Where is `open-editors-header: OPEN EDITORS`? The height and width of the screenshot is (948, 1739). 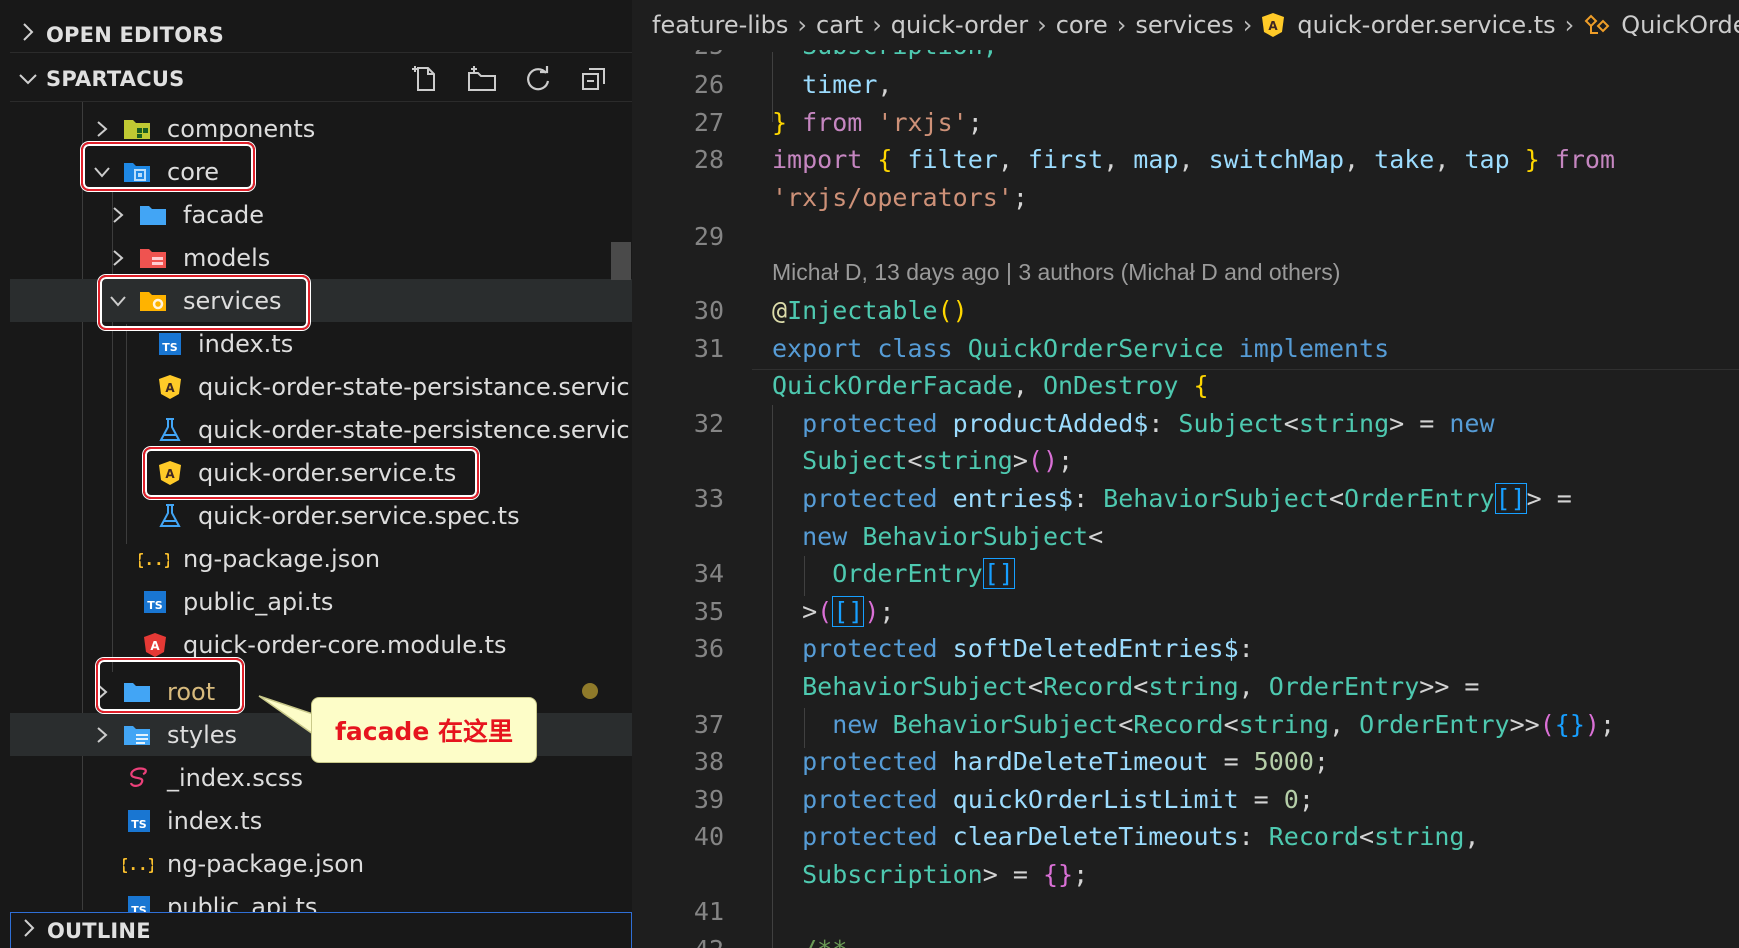
open-editors-header: OPEN EDITORS is located at coordinates (321, 35).